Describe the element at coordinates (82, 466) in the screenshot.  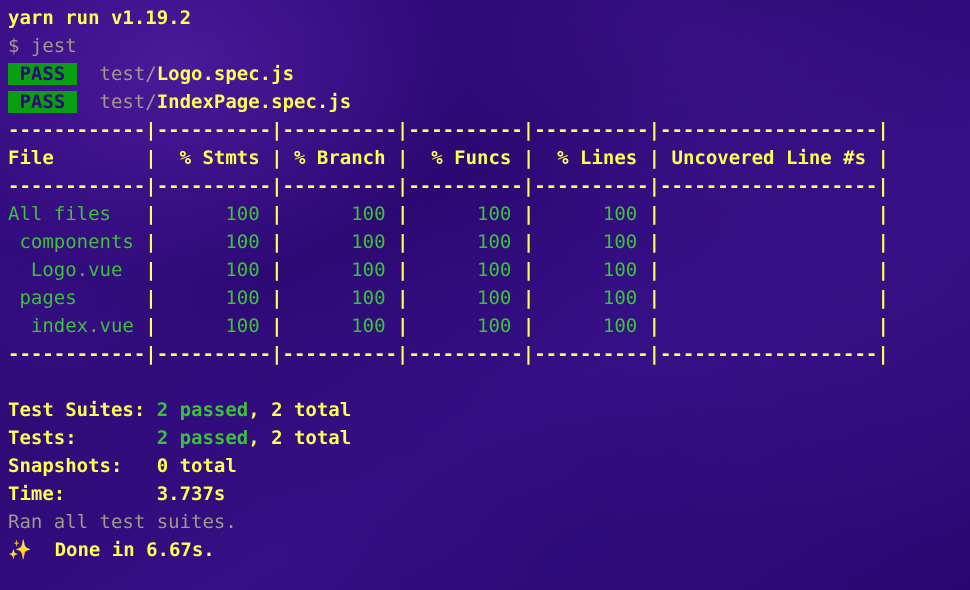
I see `summary-label-snapshots: Snapshots:` at that location.